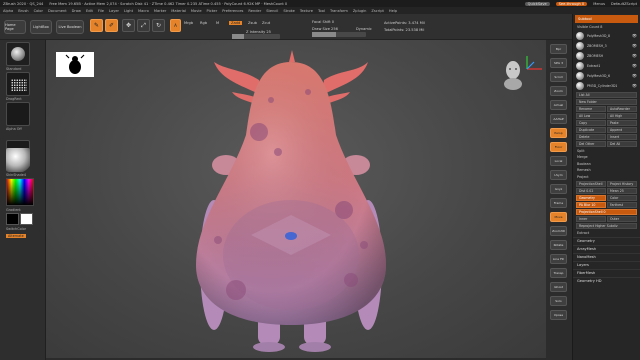 The image size is (640, 360). I want to click on draw-mode-button: ✐, so click(111, 25).